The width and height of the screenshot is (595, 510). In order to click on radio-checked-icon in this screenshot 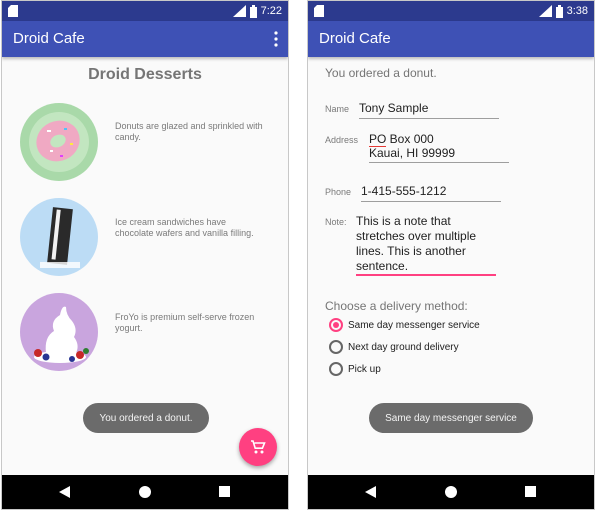, I will do `click(336, 325)`.